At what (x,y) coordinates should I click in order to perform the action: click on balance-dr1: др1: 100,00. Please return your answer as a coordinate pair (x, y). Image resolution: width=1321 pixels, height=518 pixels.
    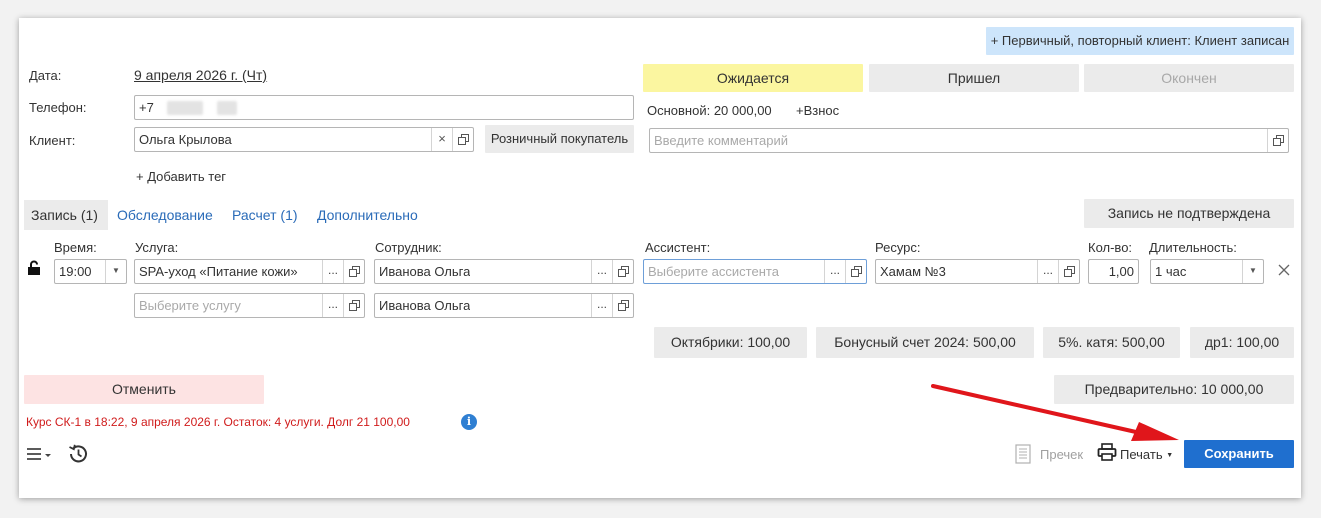
    Looking at the image, I should click on (1242, 342).